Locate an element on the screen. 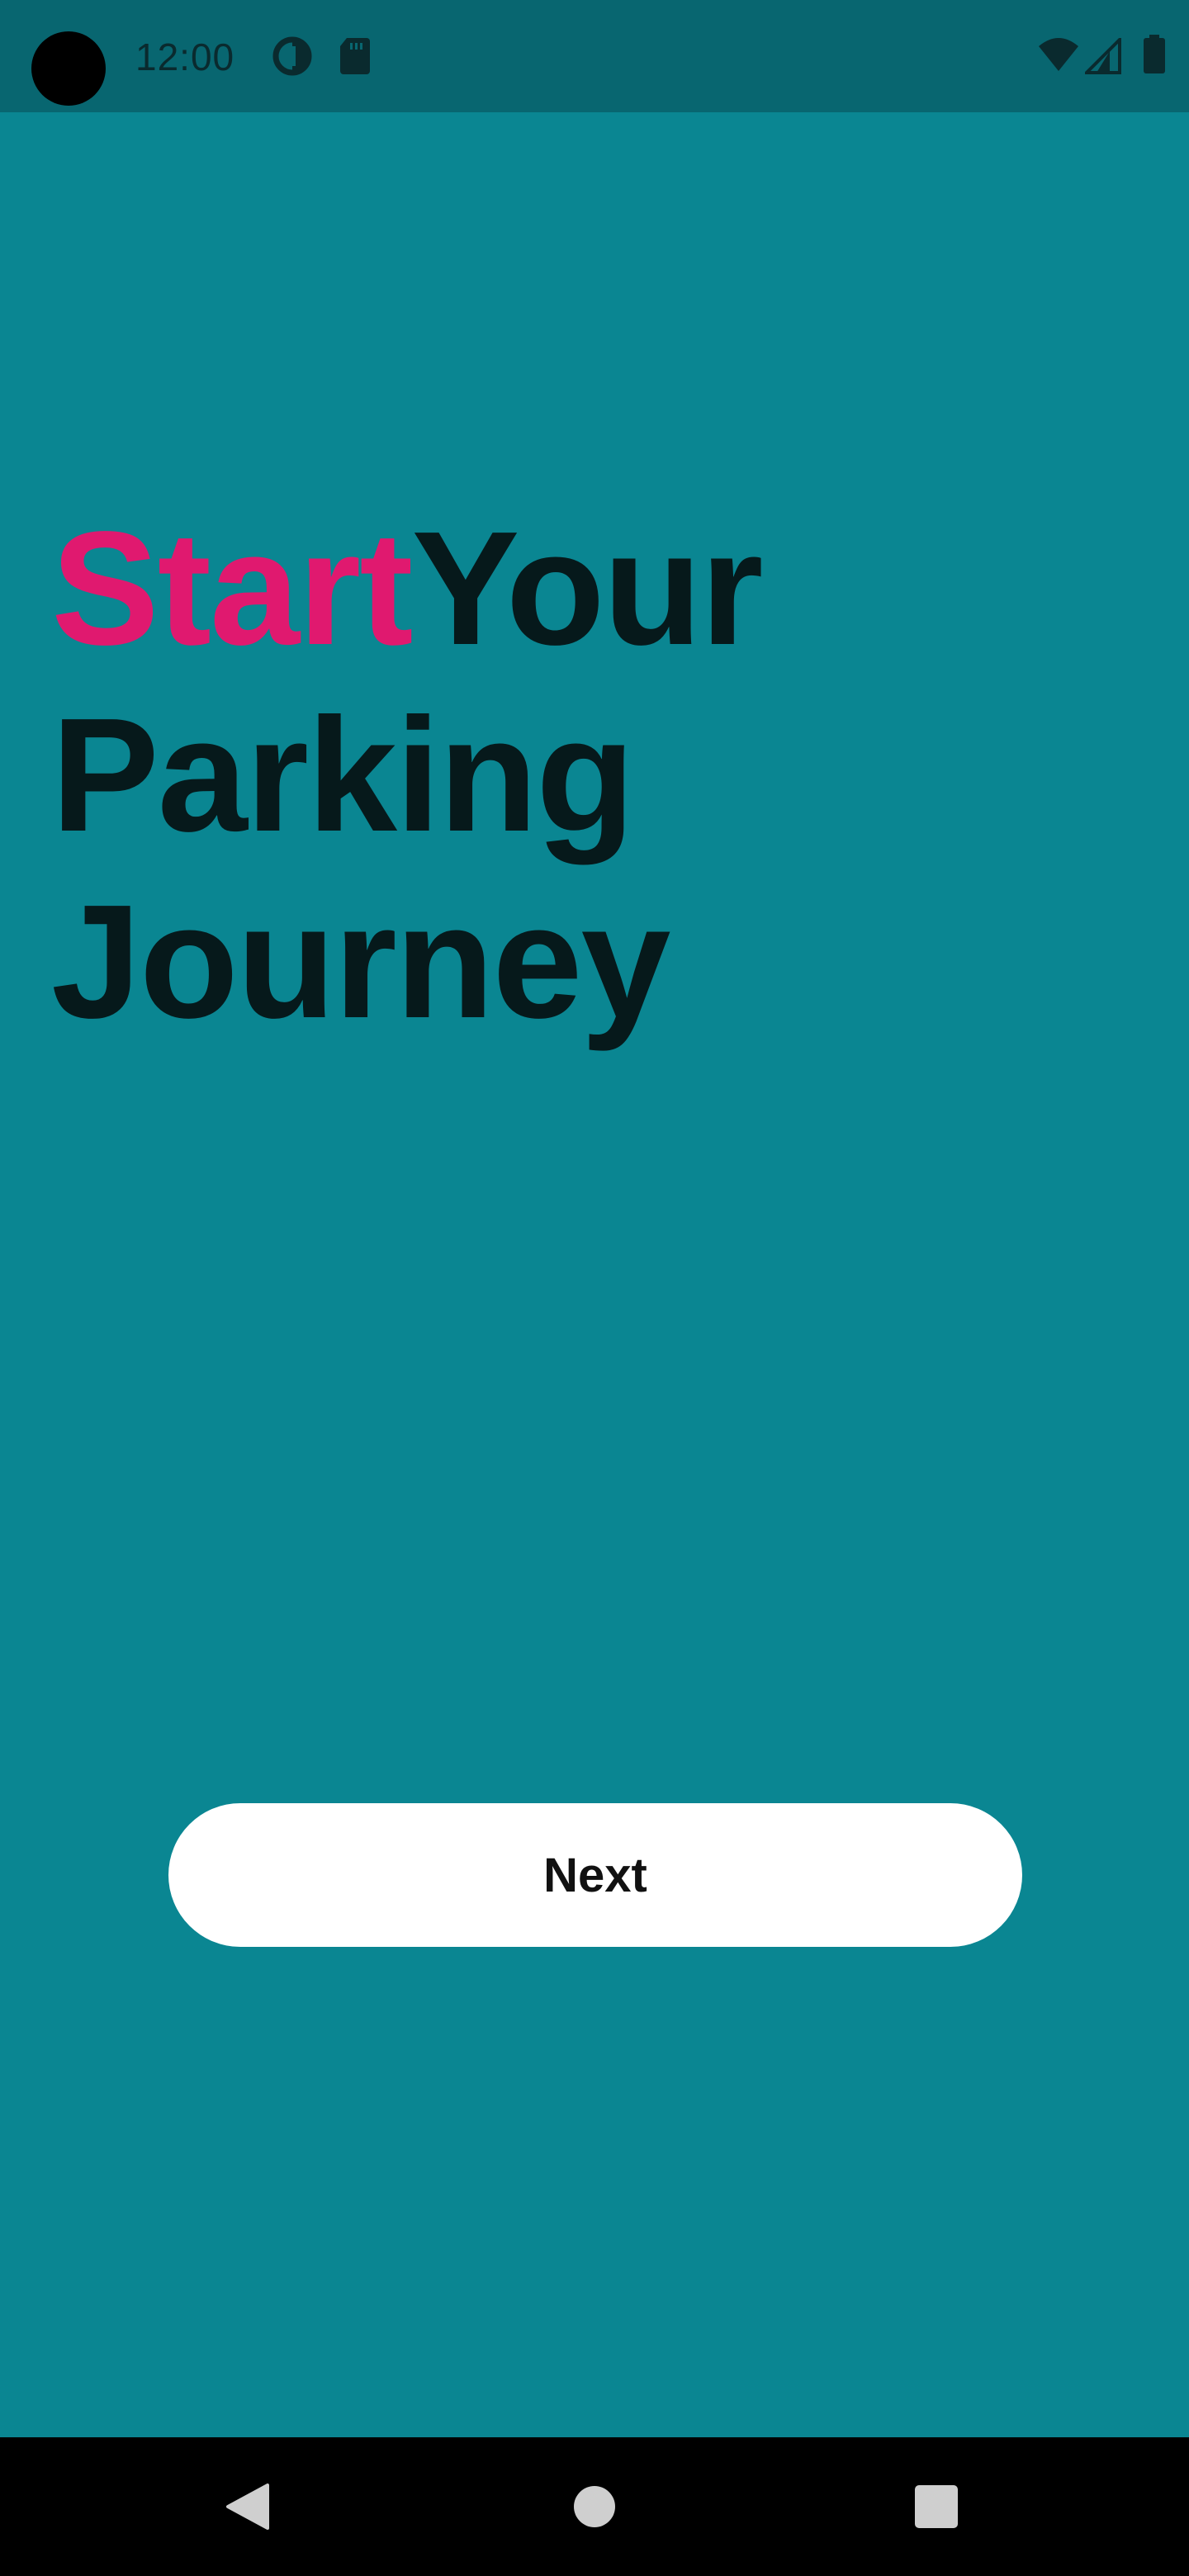  headline-line1-rest: Your is located at coordinates (587, 588).